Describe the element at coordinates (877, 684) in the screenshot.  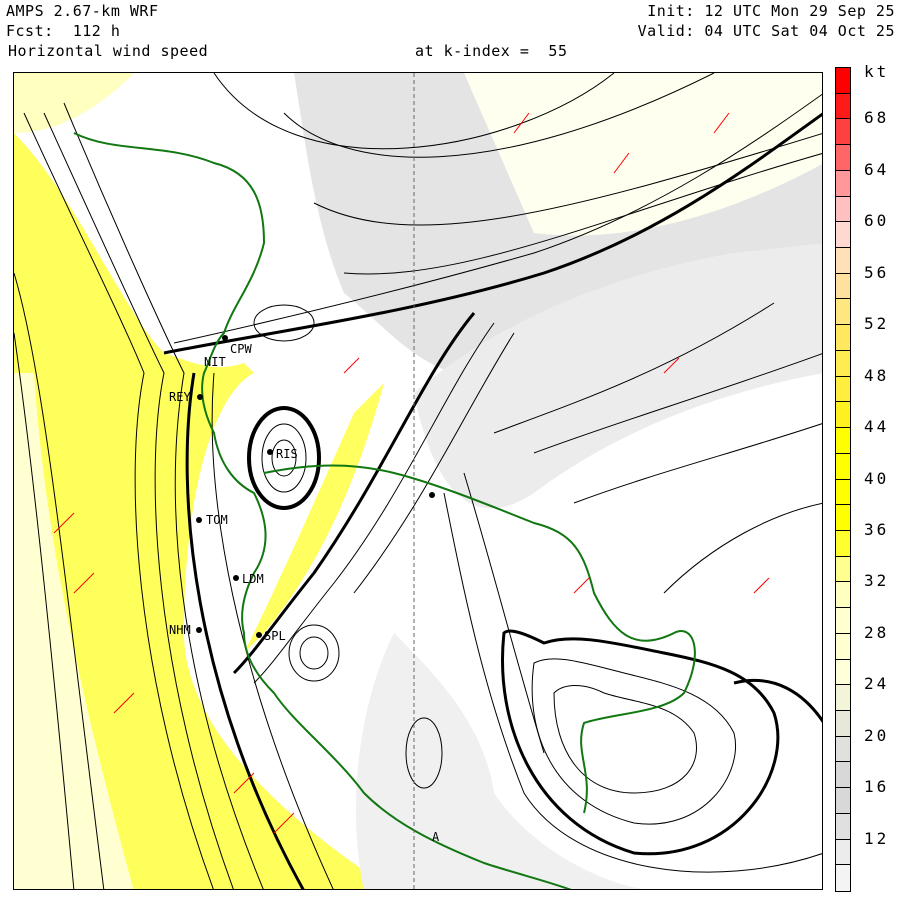
I see `colorbar-label: 24` at that location.